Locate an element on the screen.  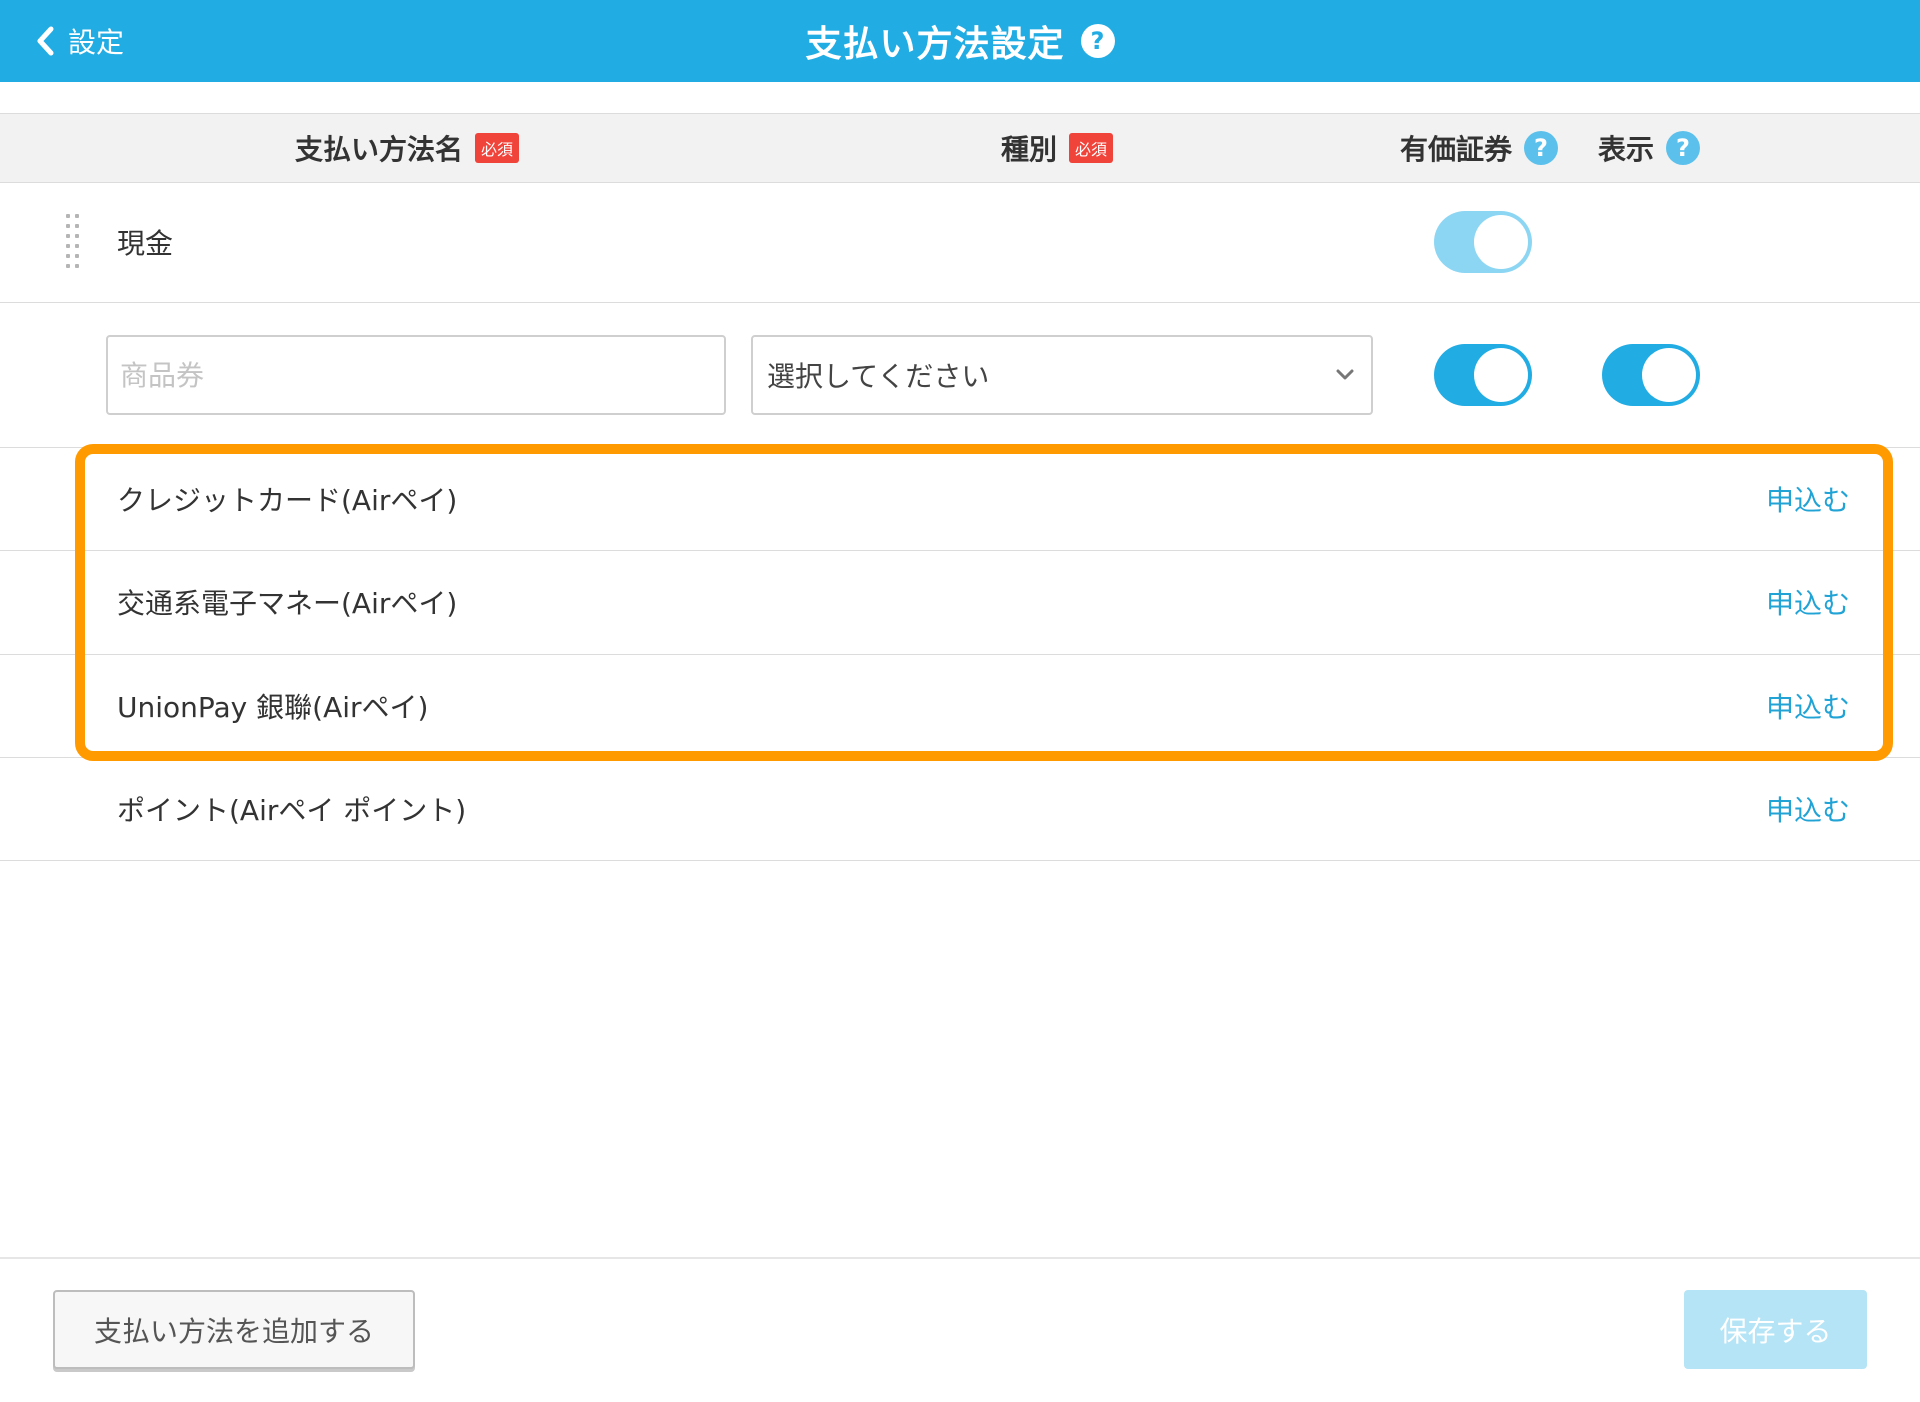
list-item-label: ポイント(Airペイ ポイント) is located at coordinates (292, 810).